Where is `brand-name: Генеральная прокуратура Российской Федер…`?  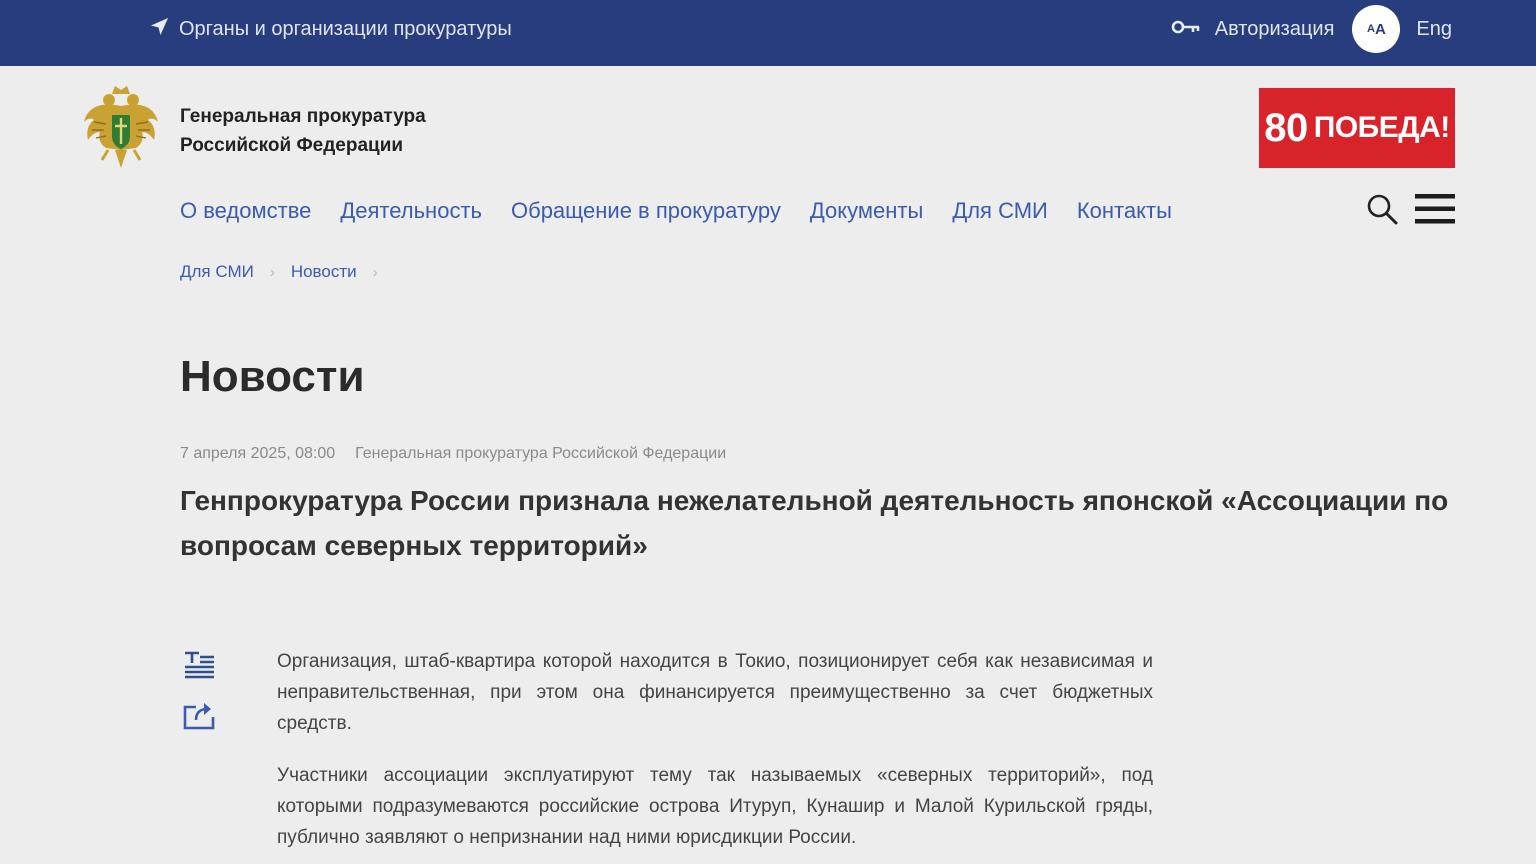
brand-name: Генеральная прокуратура Российской Федер… is located at coordinates (303, 131).